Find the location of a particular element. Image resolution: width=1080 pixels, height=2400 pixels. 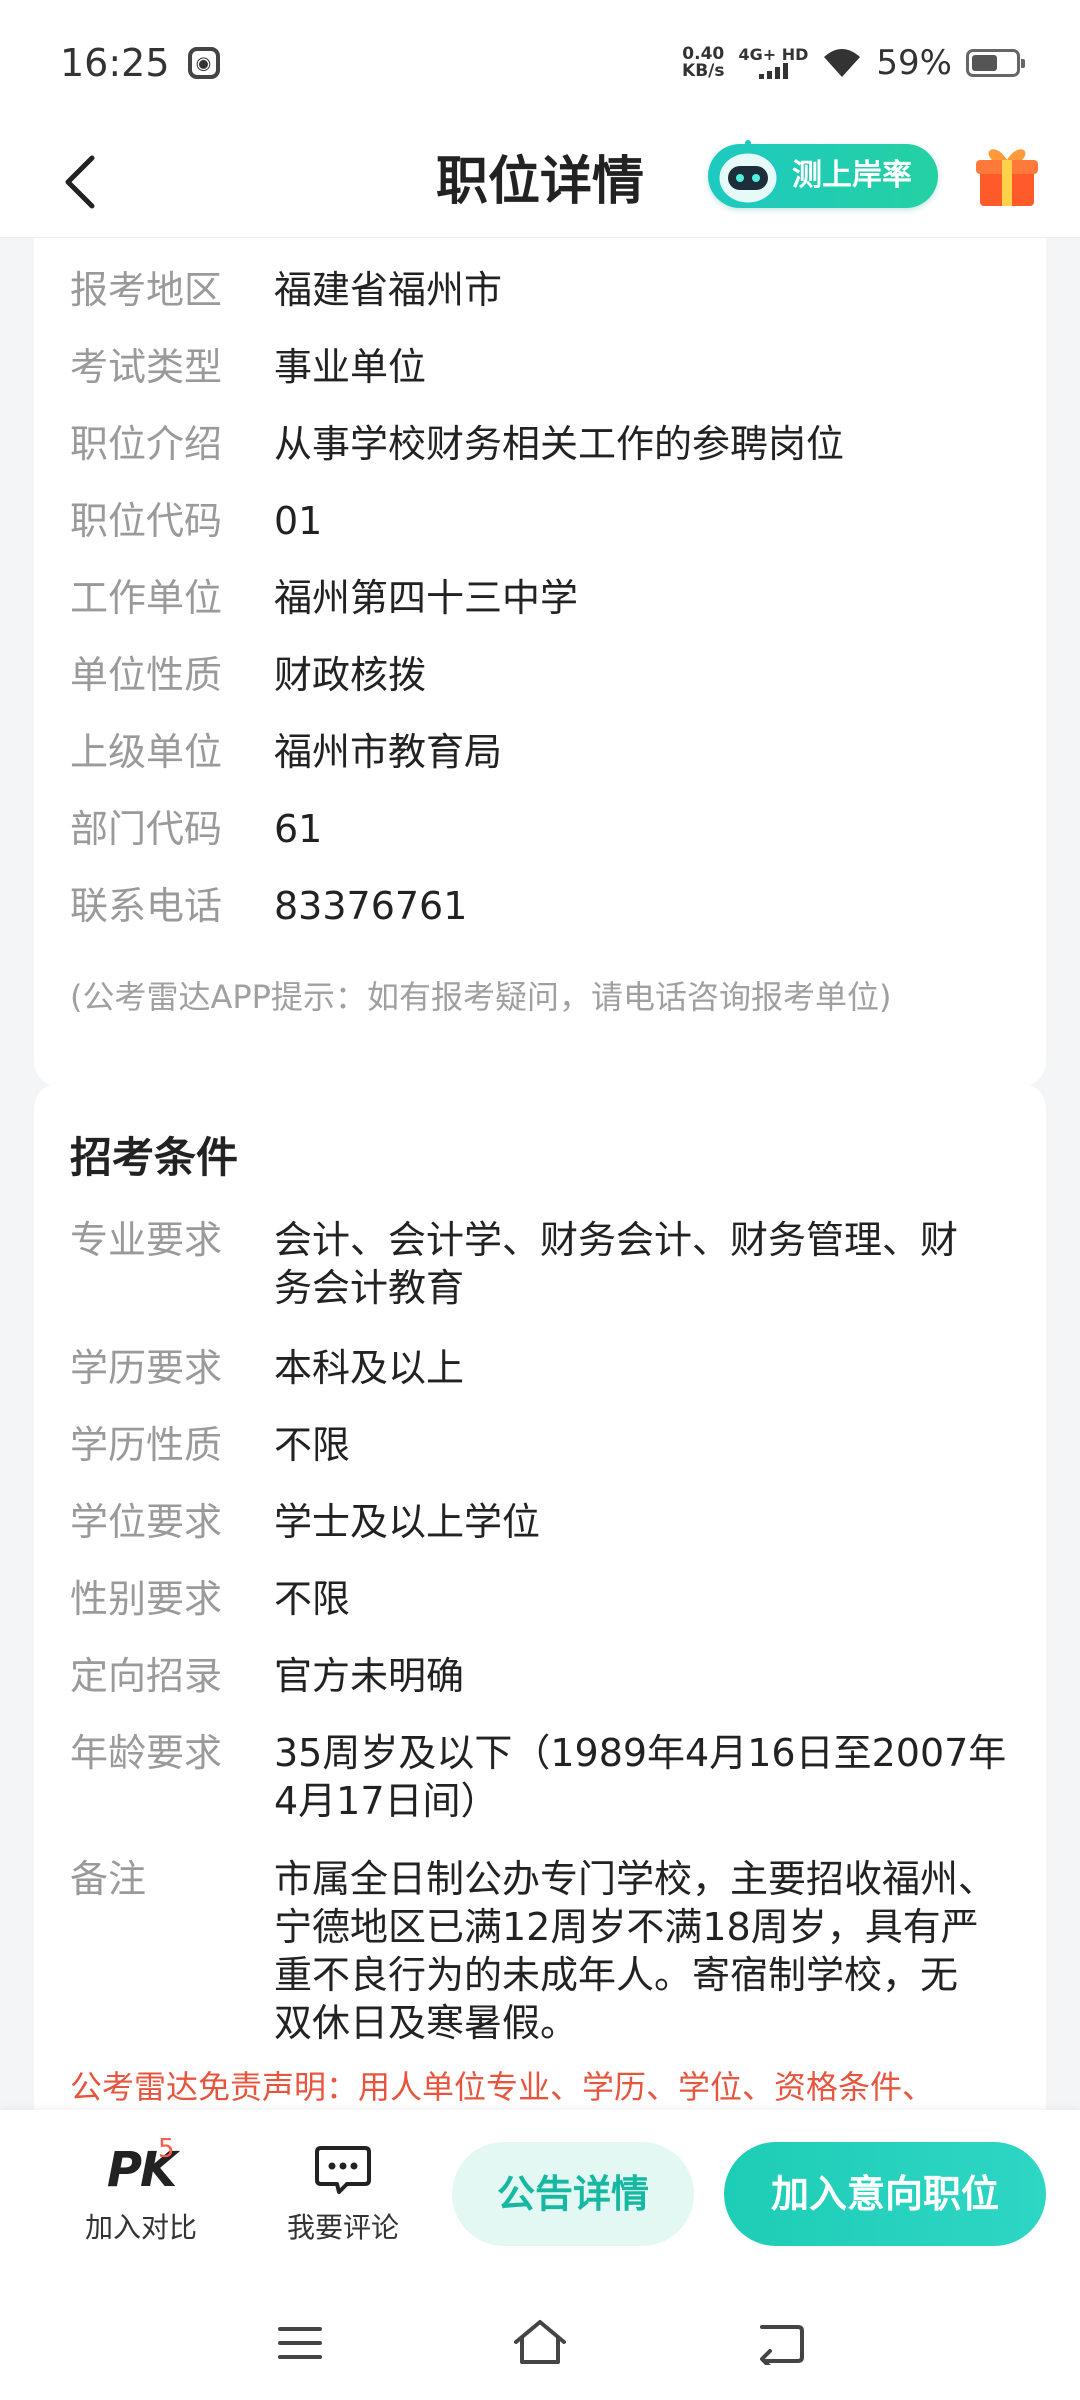

condition-value: 本科及以上 is located at coordinates (369, 1368).